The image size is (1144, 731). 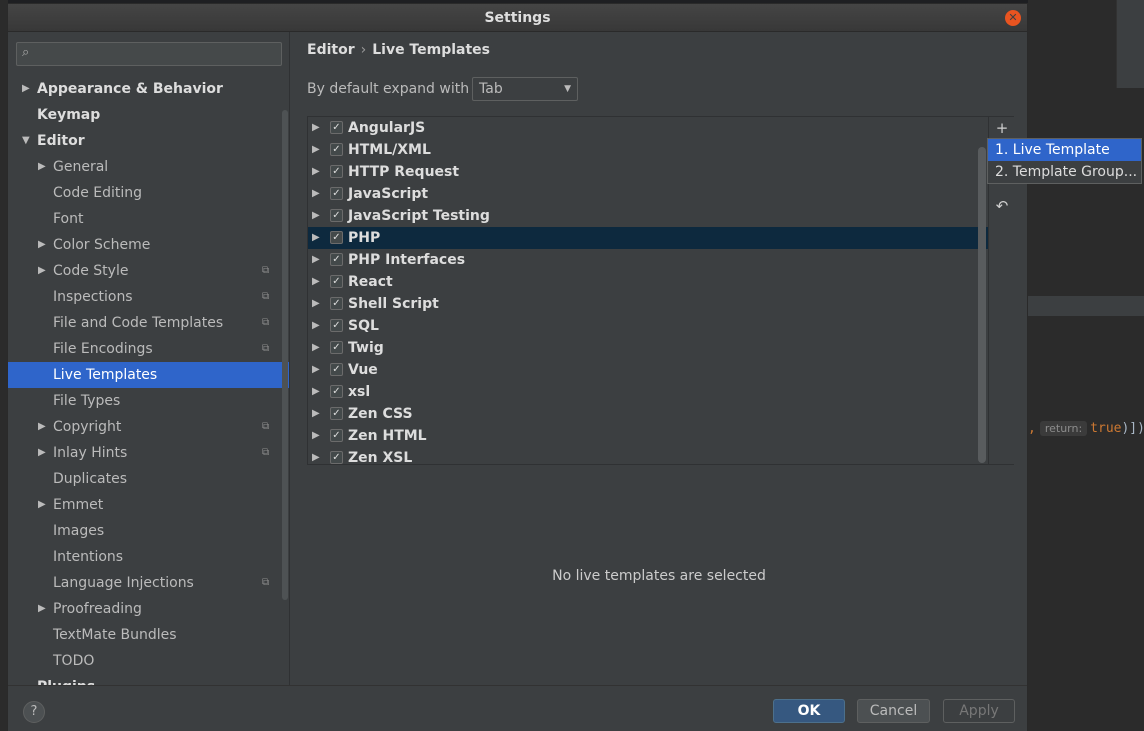 What do you see at coordinates (648, 128) in the screenshot?
I see `template-group-row: ▶ ✓ AngularJS` at bounding box center [648, 128].